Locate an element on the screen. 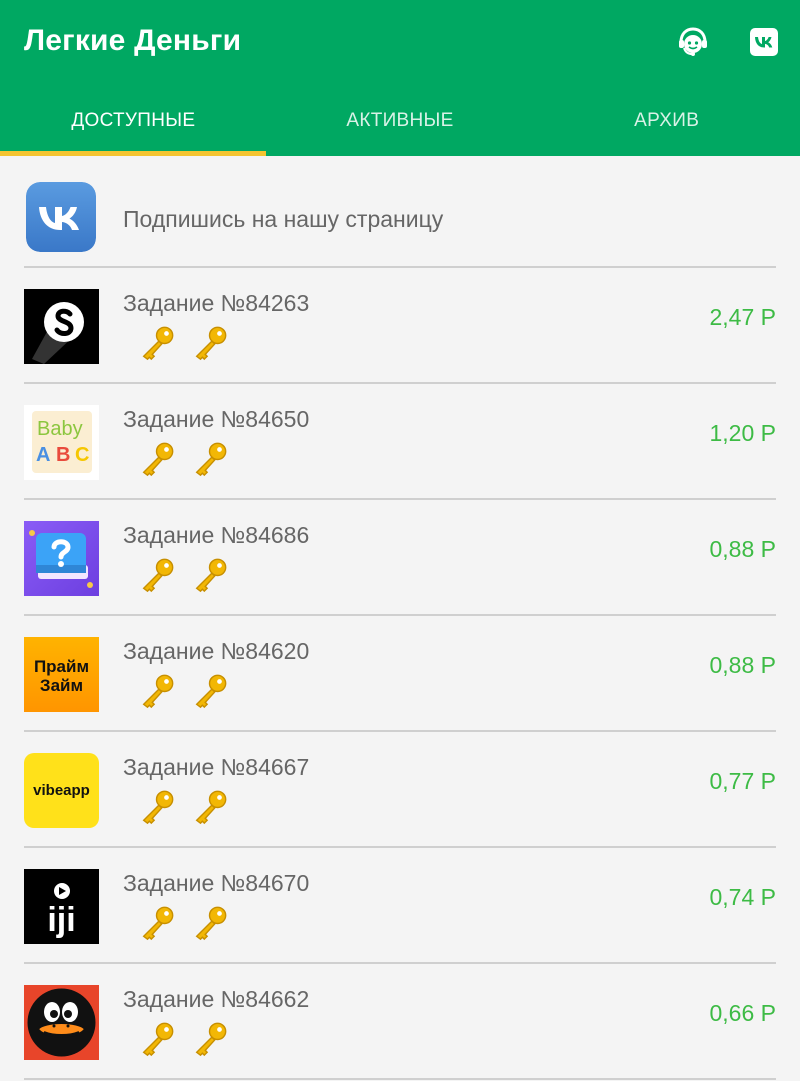  task-price: 0,74 Р is located at coordinates (743, 897).